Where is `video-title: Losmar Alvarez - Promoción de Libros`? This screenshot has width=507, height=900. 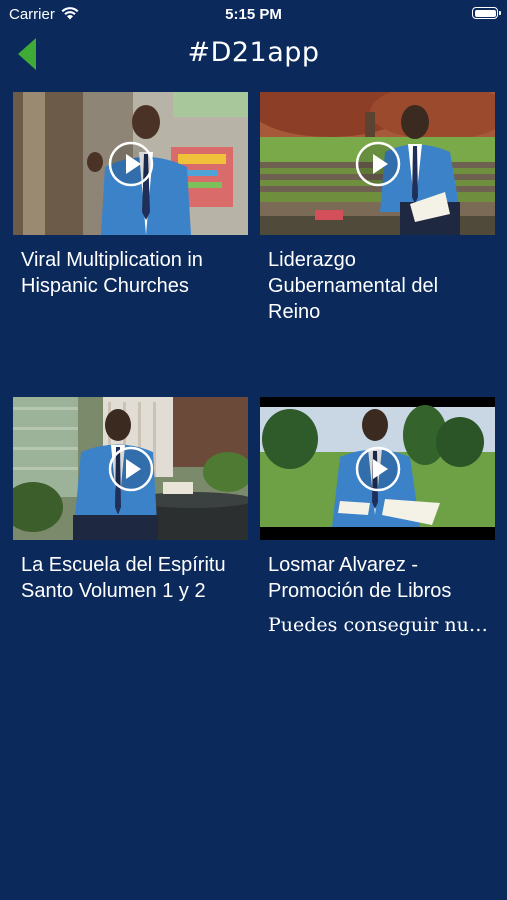 video-title: Losmar Alvarez - Promoción de Libros is located at coordinates (360, 578).